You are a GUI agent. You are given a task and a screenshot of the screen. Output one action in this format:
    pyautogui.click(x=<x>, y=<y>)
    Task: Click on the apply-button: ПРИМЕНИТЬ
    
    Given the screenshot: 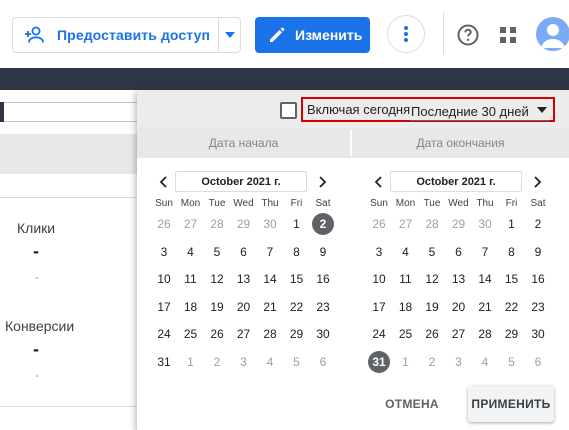 What is the action you would take?
    pyautogui.click(x=511, y=404)
    